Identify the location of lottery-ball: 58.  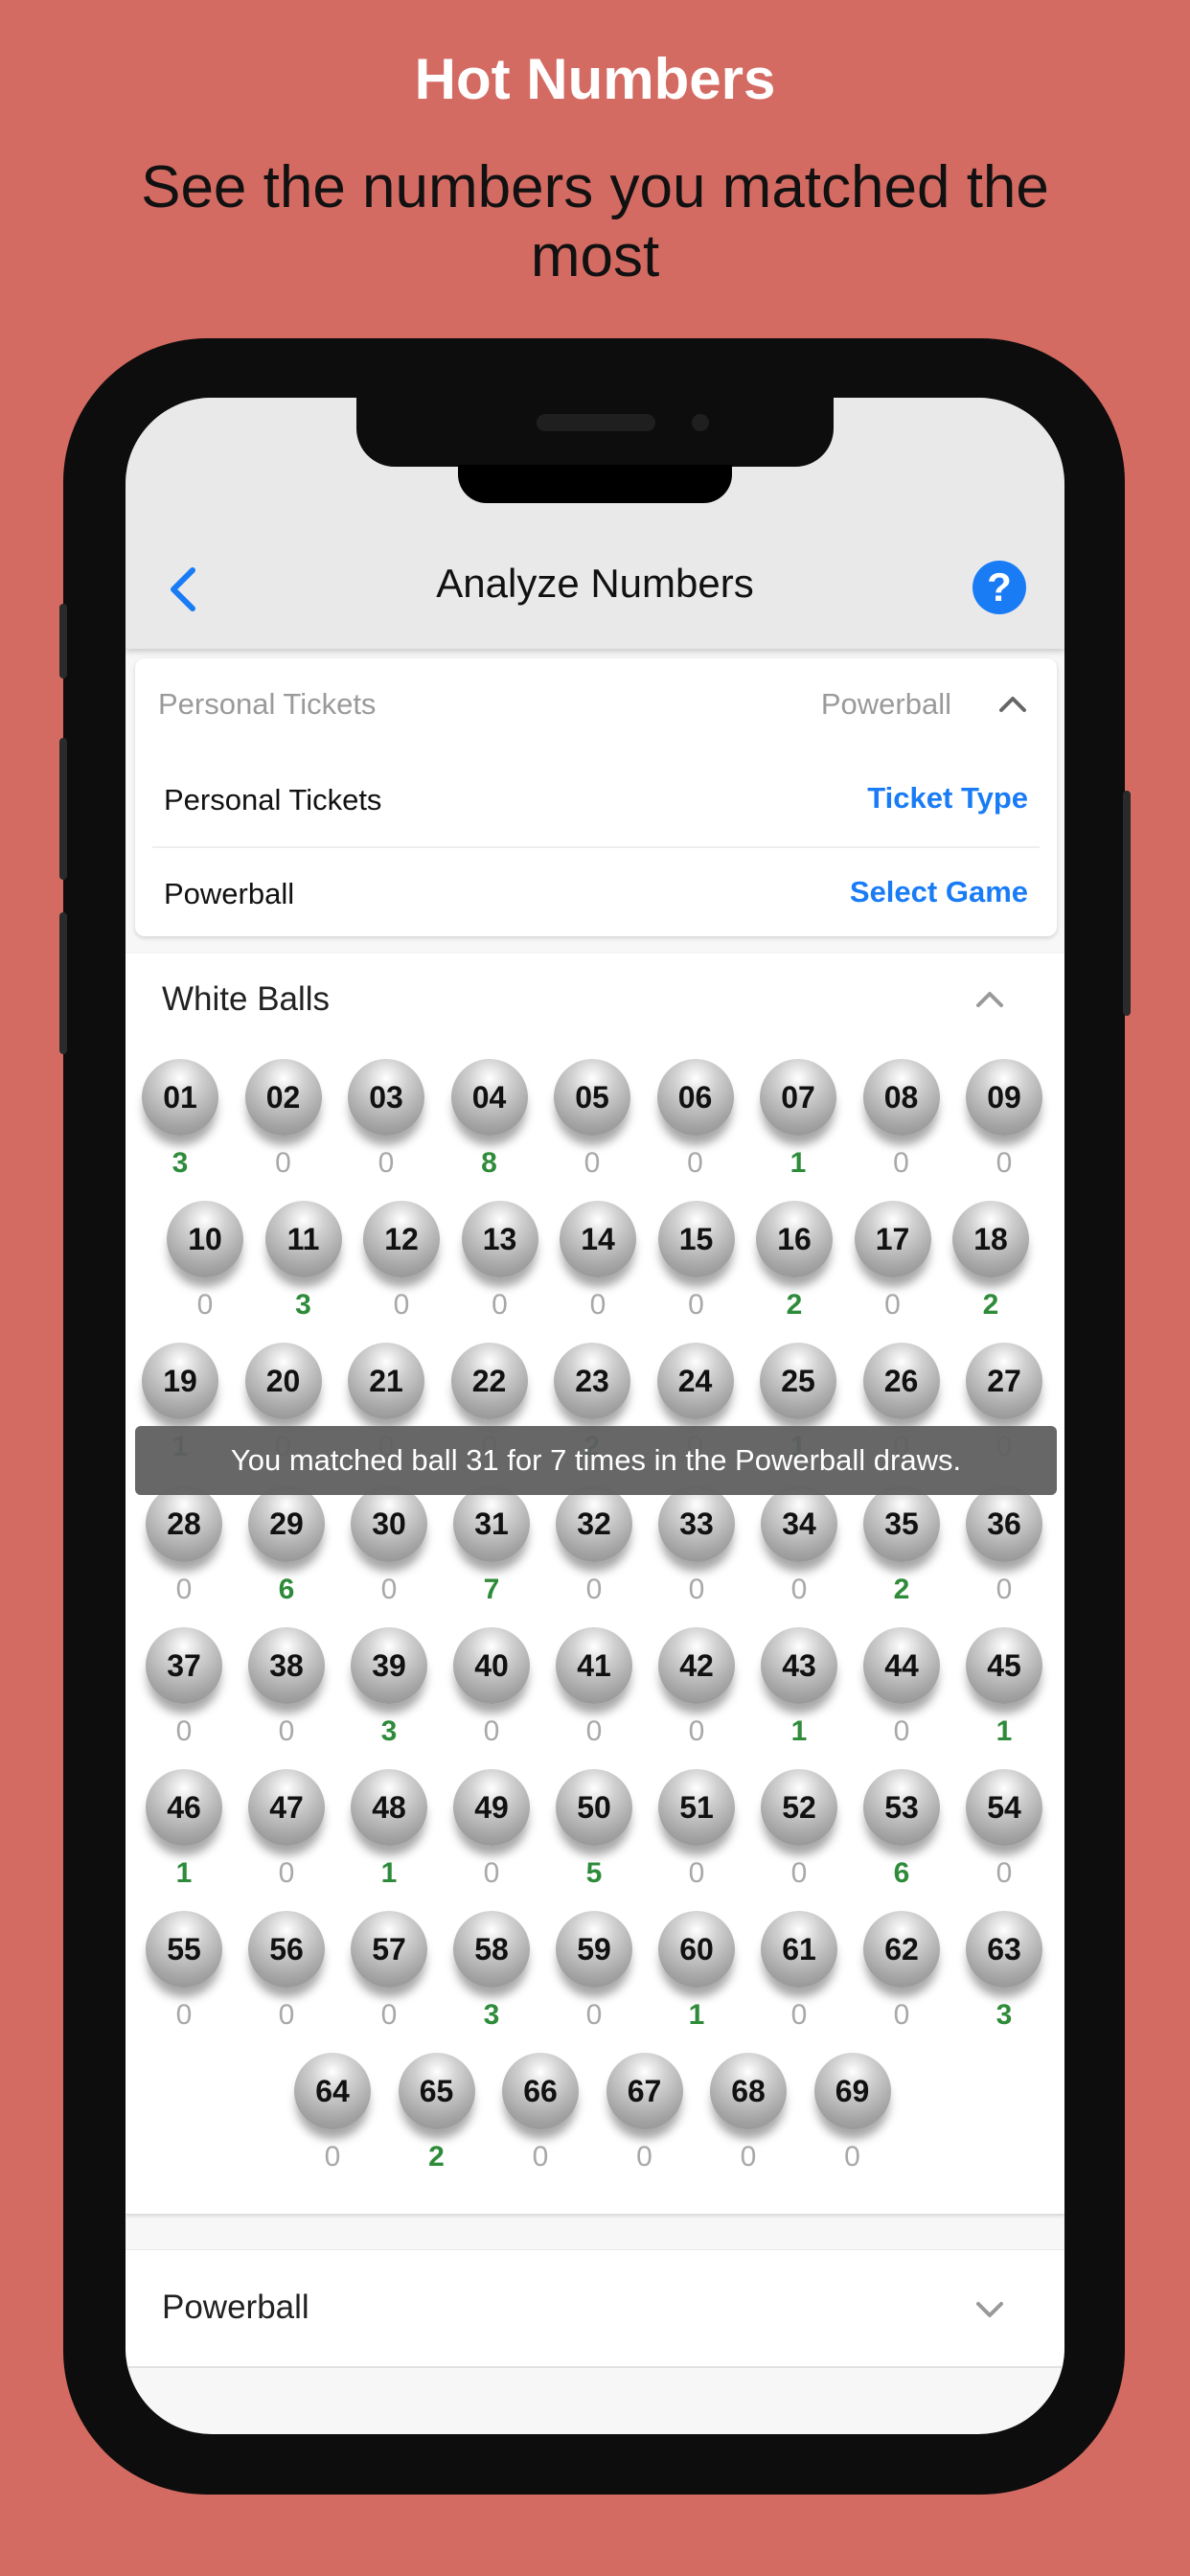
(492, 1949).